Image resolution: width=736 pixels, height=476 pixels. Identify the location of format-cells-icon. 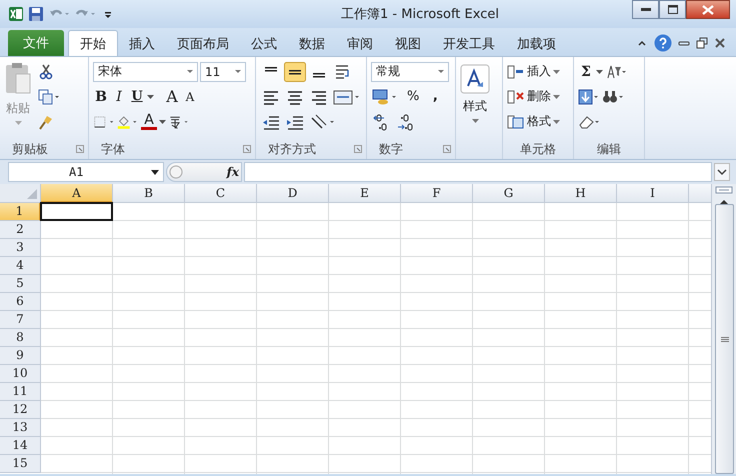
(516, 122).